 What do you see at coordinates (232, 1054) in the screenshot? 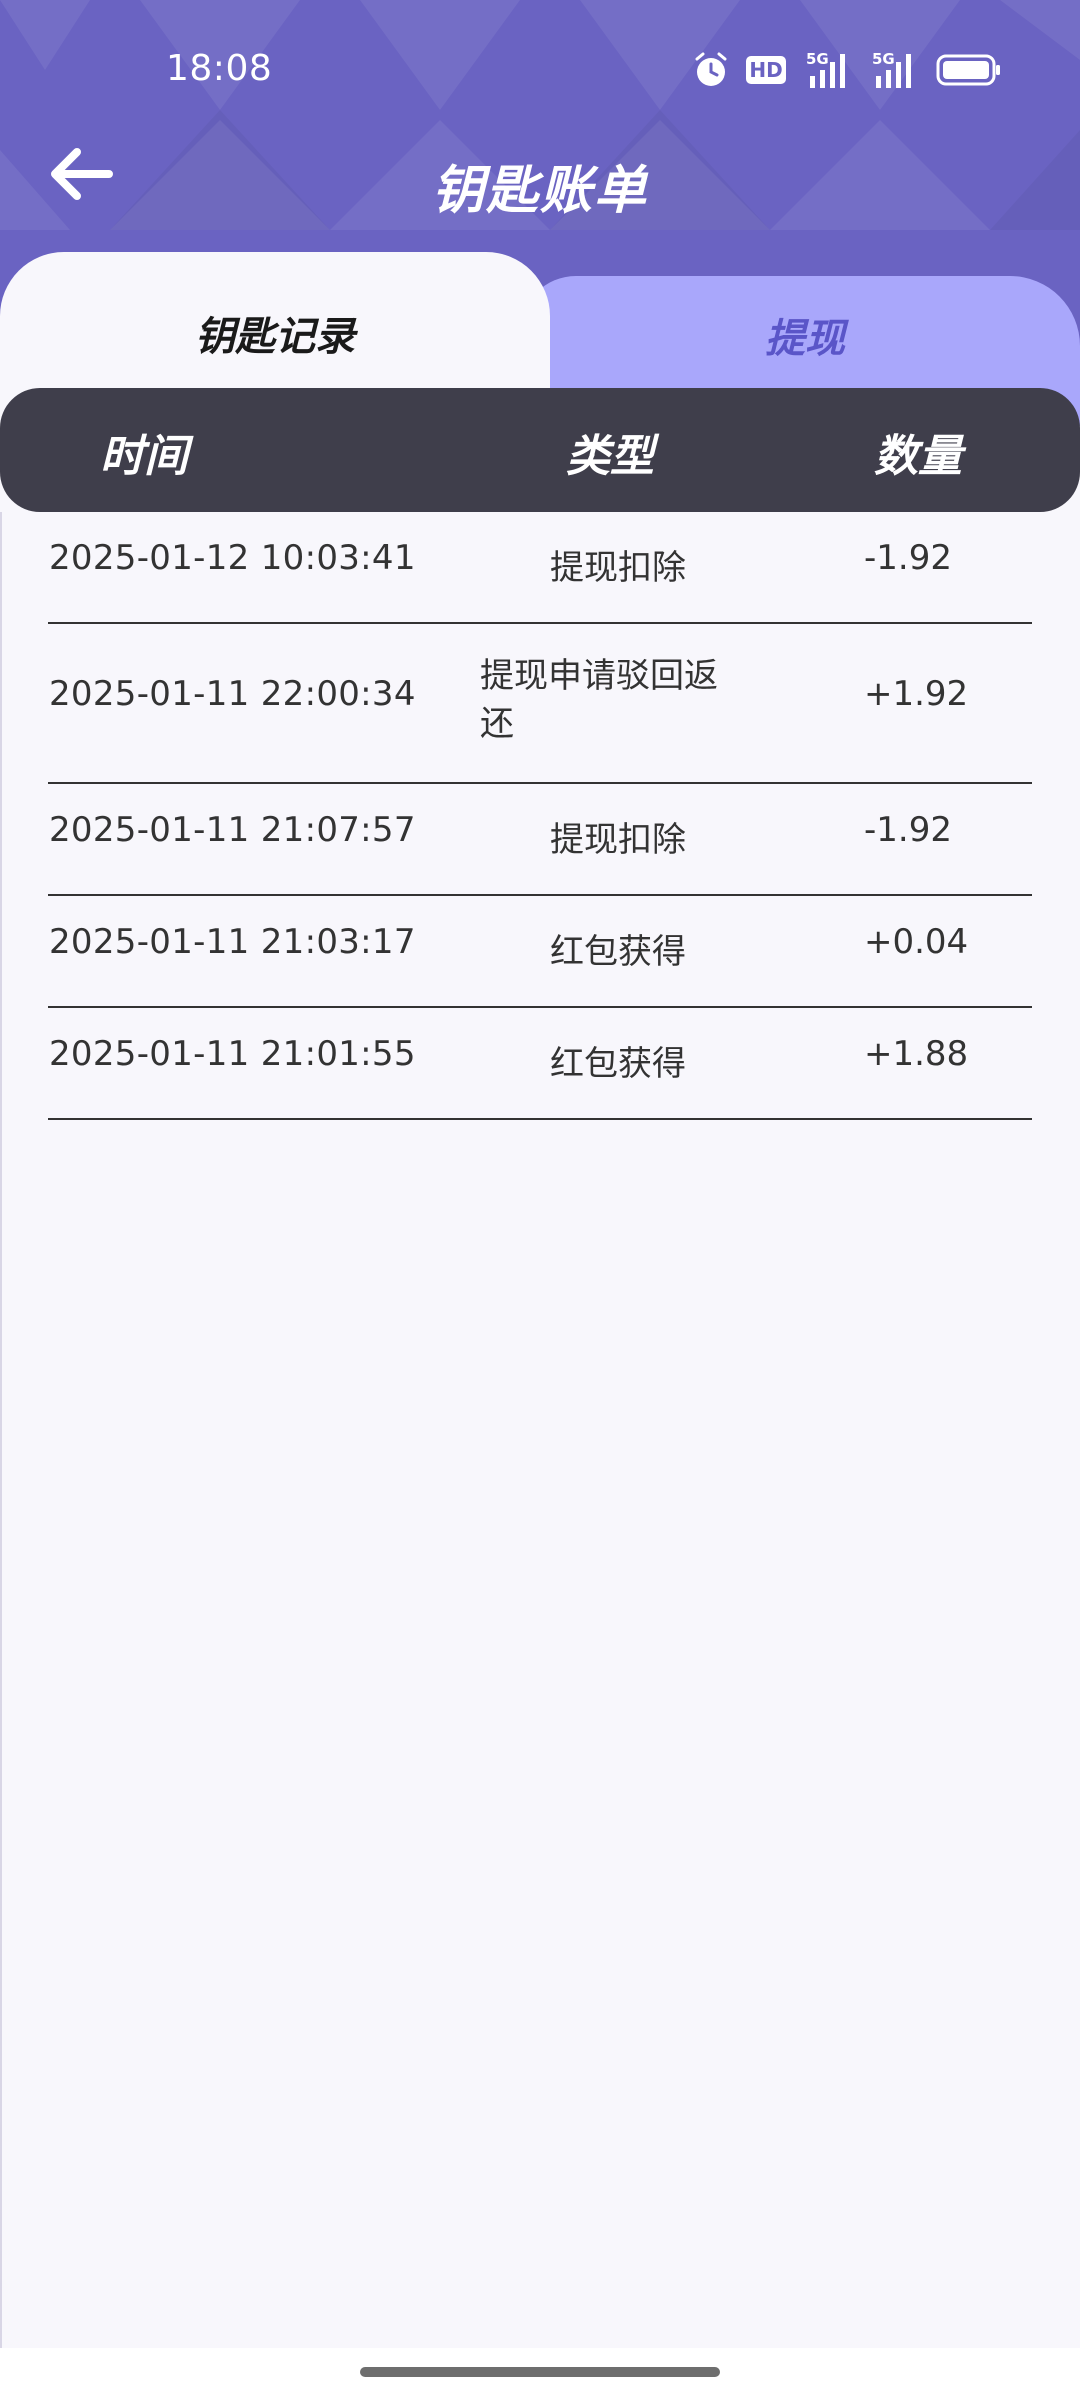
I see `row-time: 2025-01-11 21:01:55` at bounding box center [232, 1054].